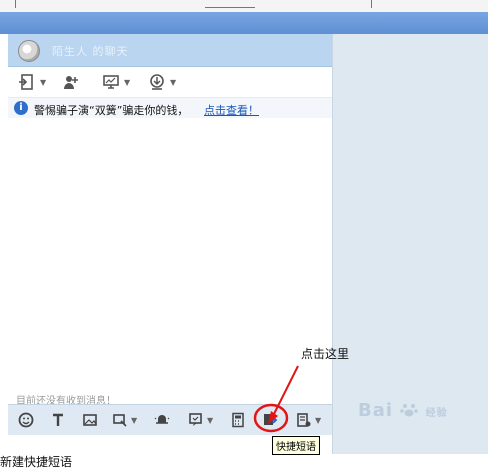 This screenshot has width=488, height=470. I want to click on security-notice: i 警惕骗子演“双簧”骗走你的钱， 点击查看！, so click(170, 108).